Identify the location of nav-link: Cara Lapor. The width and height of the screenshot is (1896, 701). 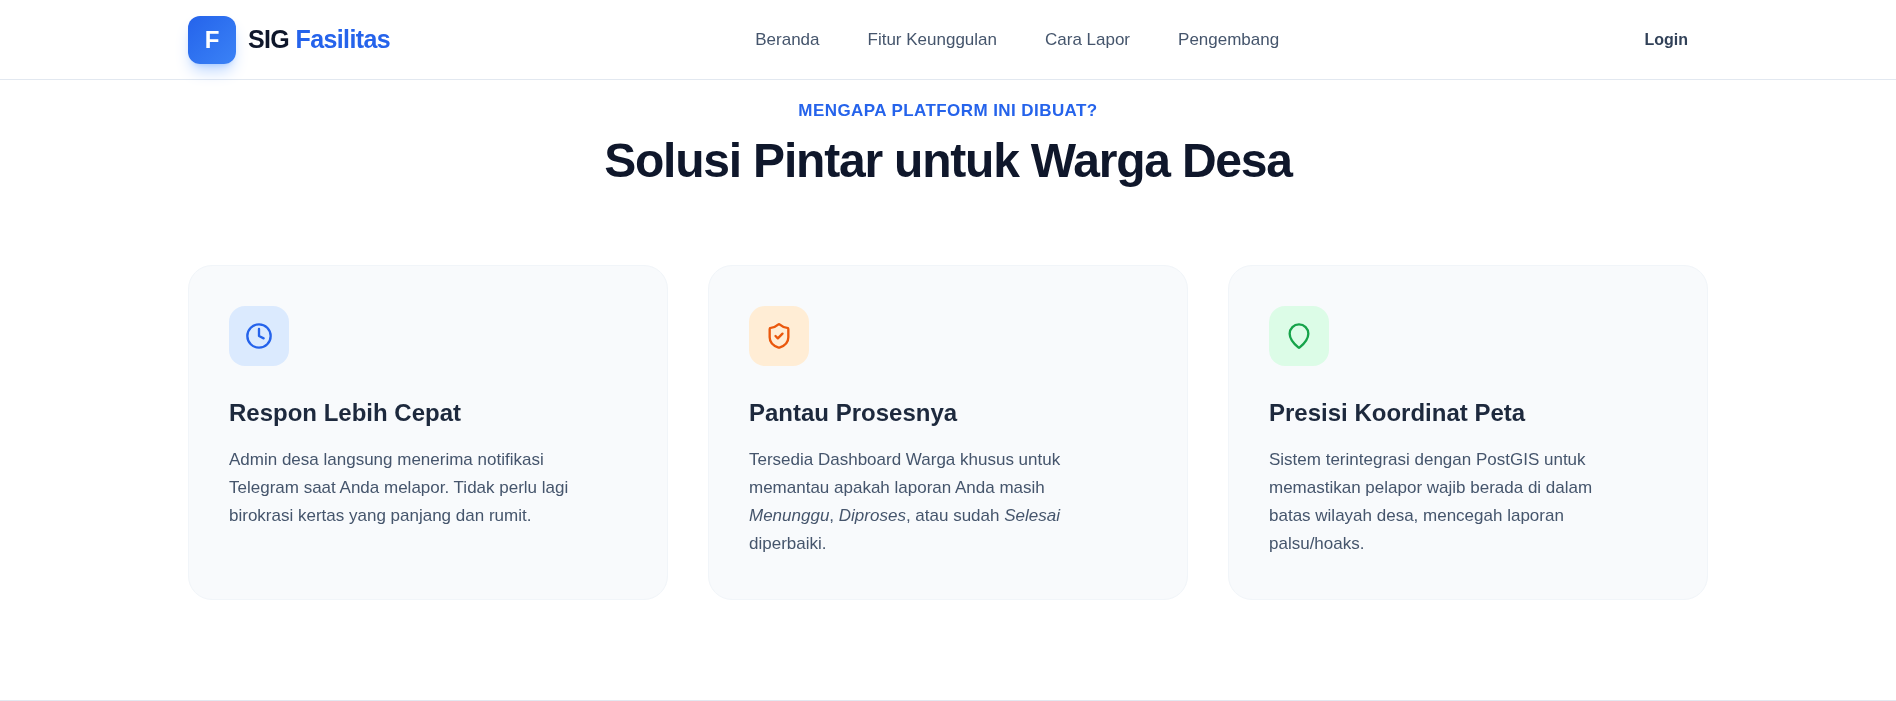
(1088, 39).